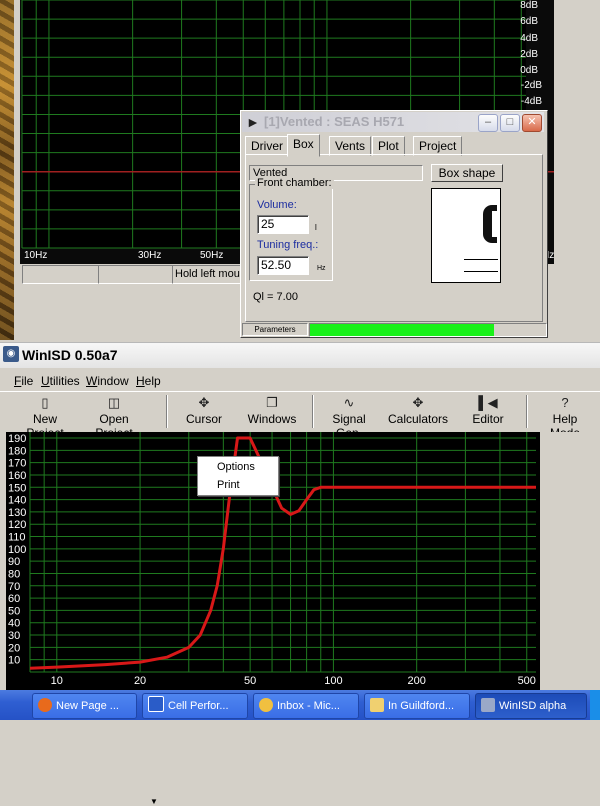 The height and width of the screenshot is (806, 600). I want to click on menu-help: Help, so click(148, 381).